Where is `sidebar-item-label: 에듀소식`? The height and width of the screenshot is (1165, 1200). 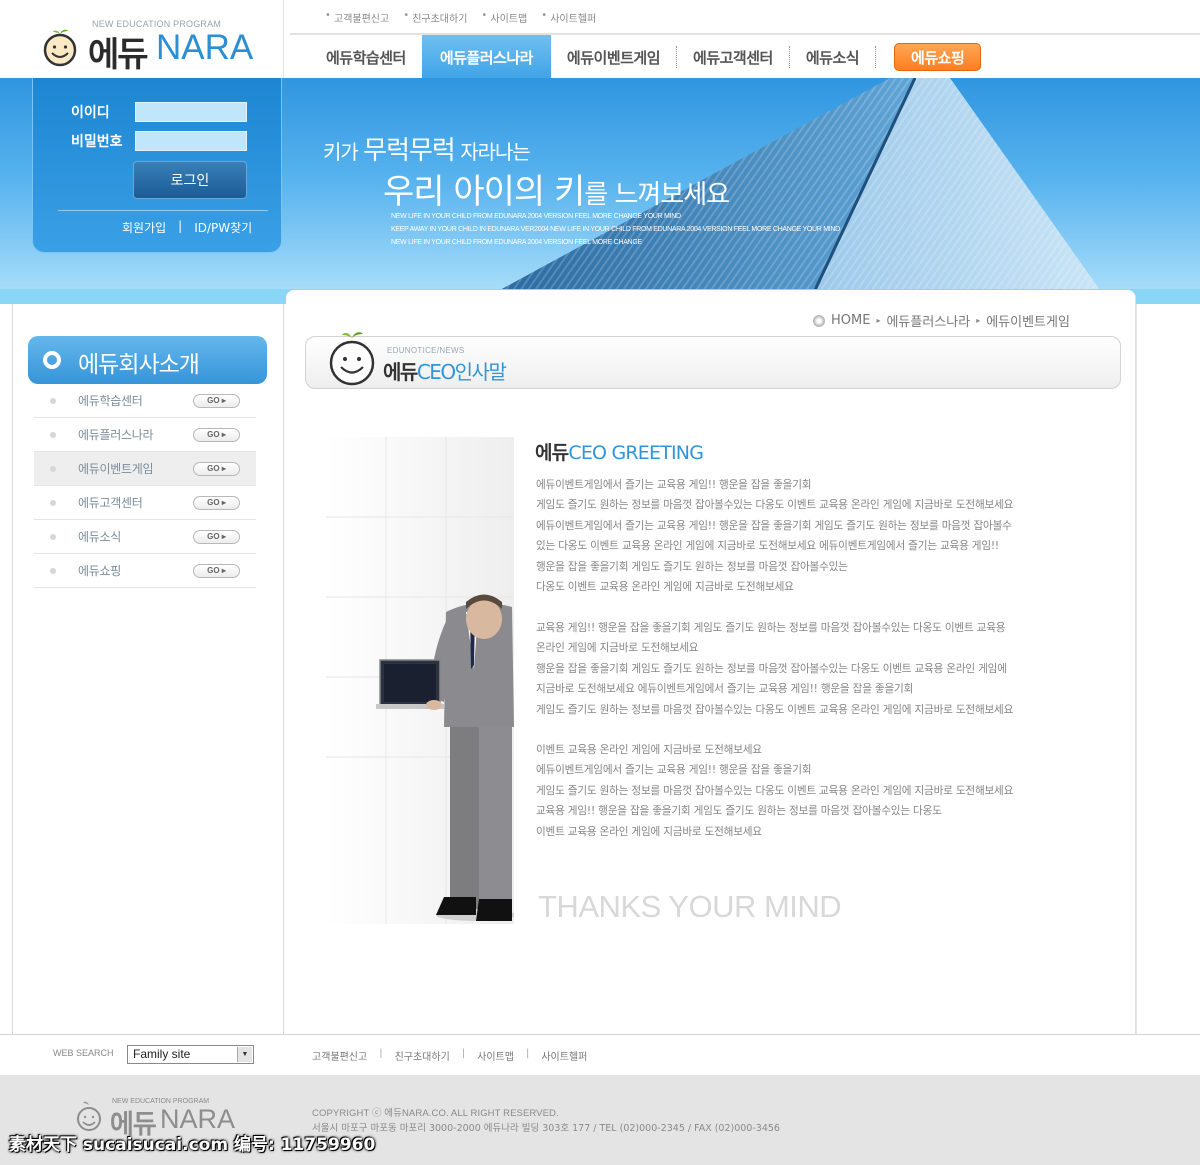 sidebar-item-label: 에듀소식 is located at coordinates (99, 537).